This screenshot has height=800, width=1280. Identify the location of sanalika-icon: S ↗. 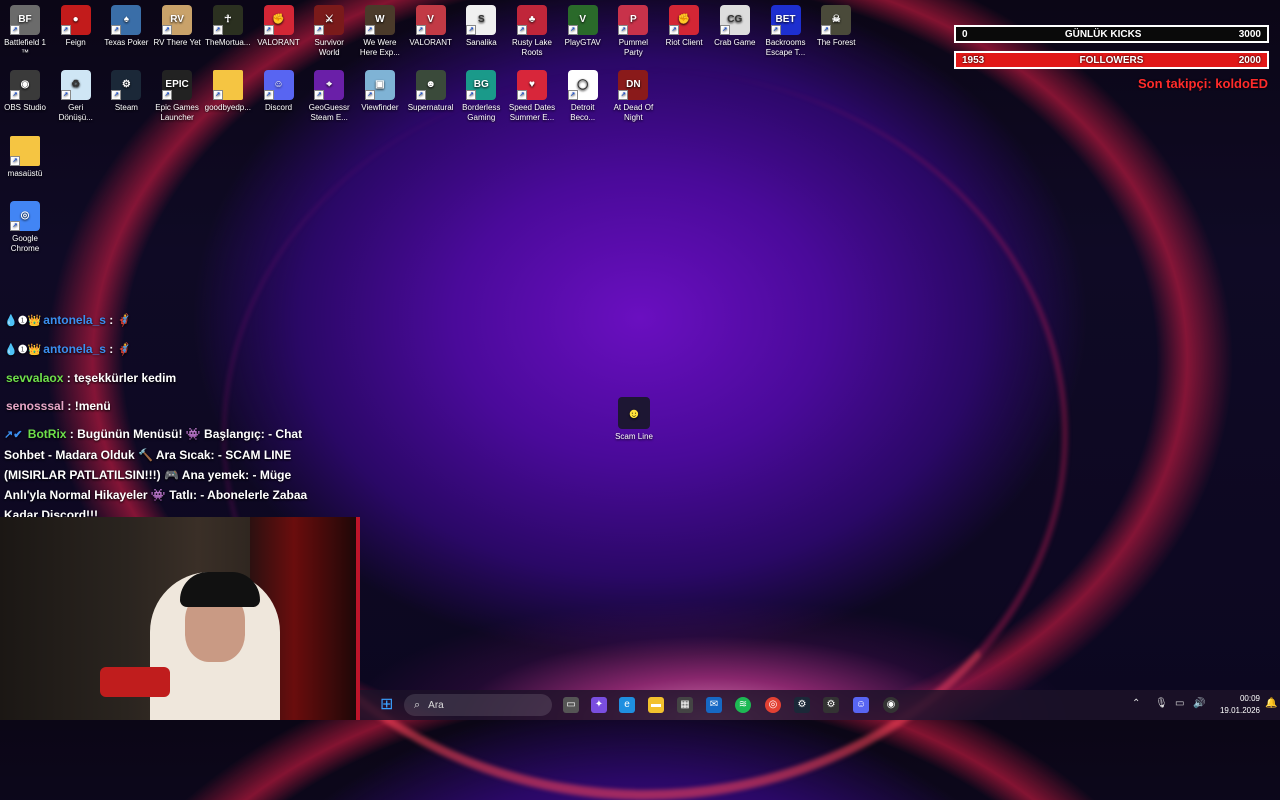
(481, 20).